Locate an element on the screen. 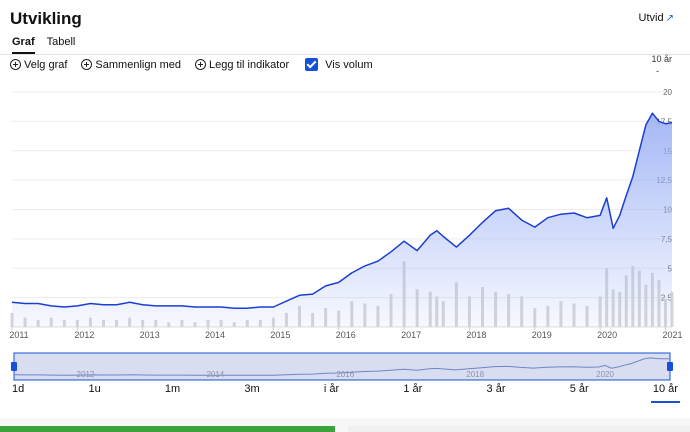 Image resolution: width=690 pixels, height=432 pixels. range-1u: 1u is located at coordinates (94, 390).